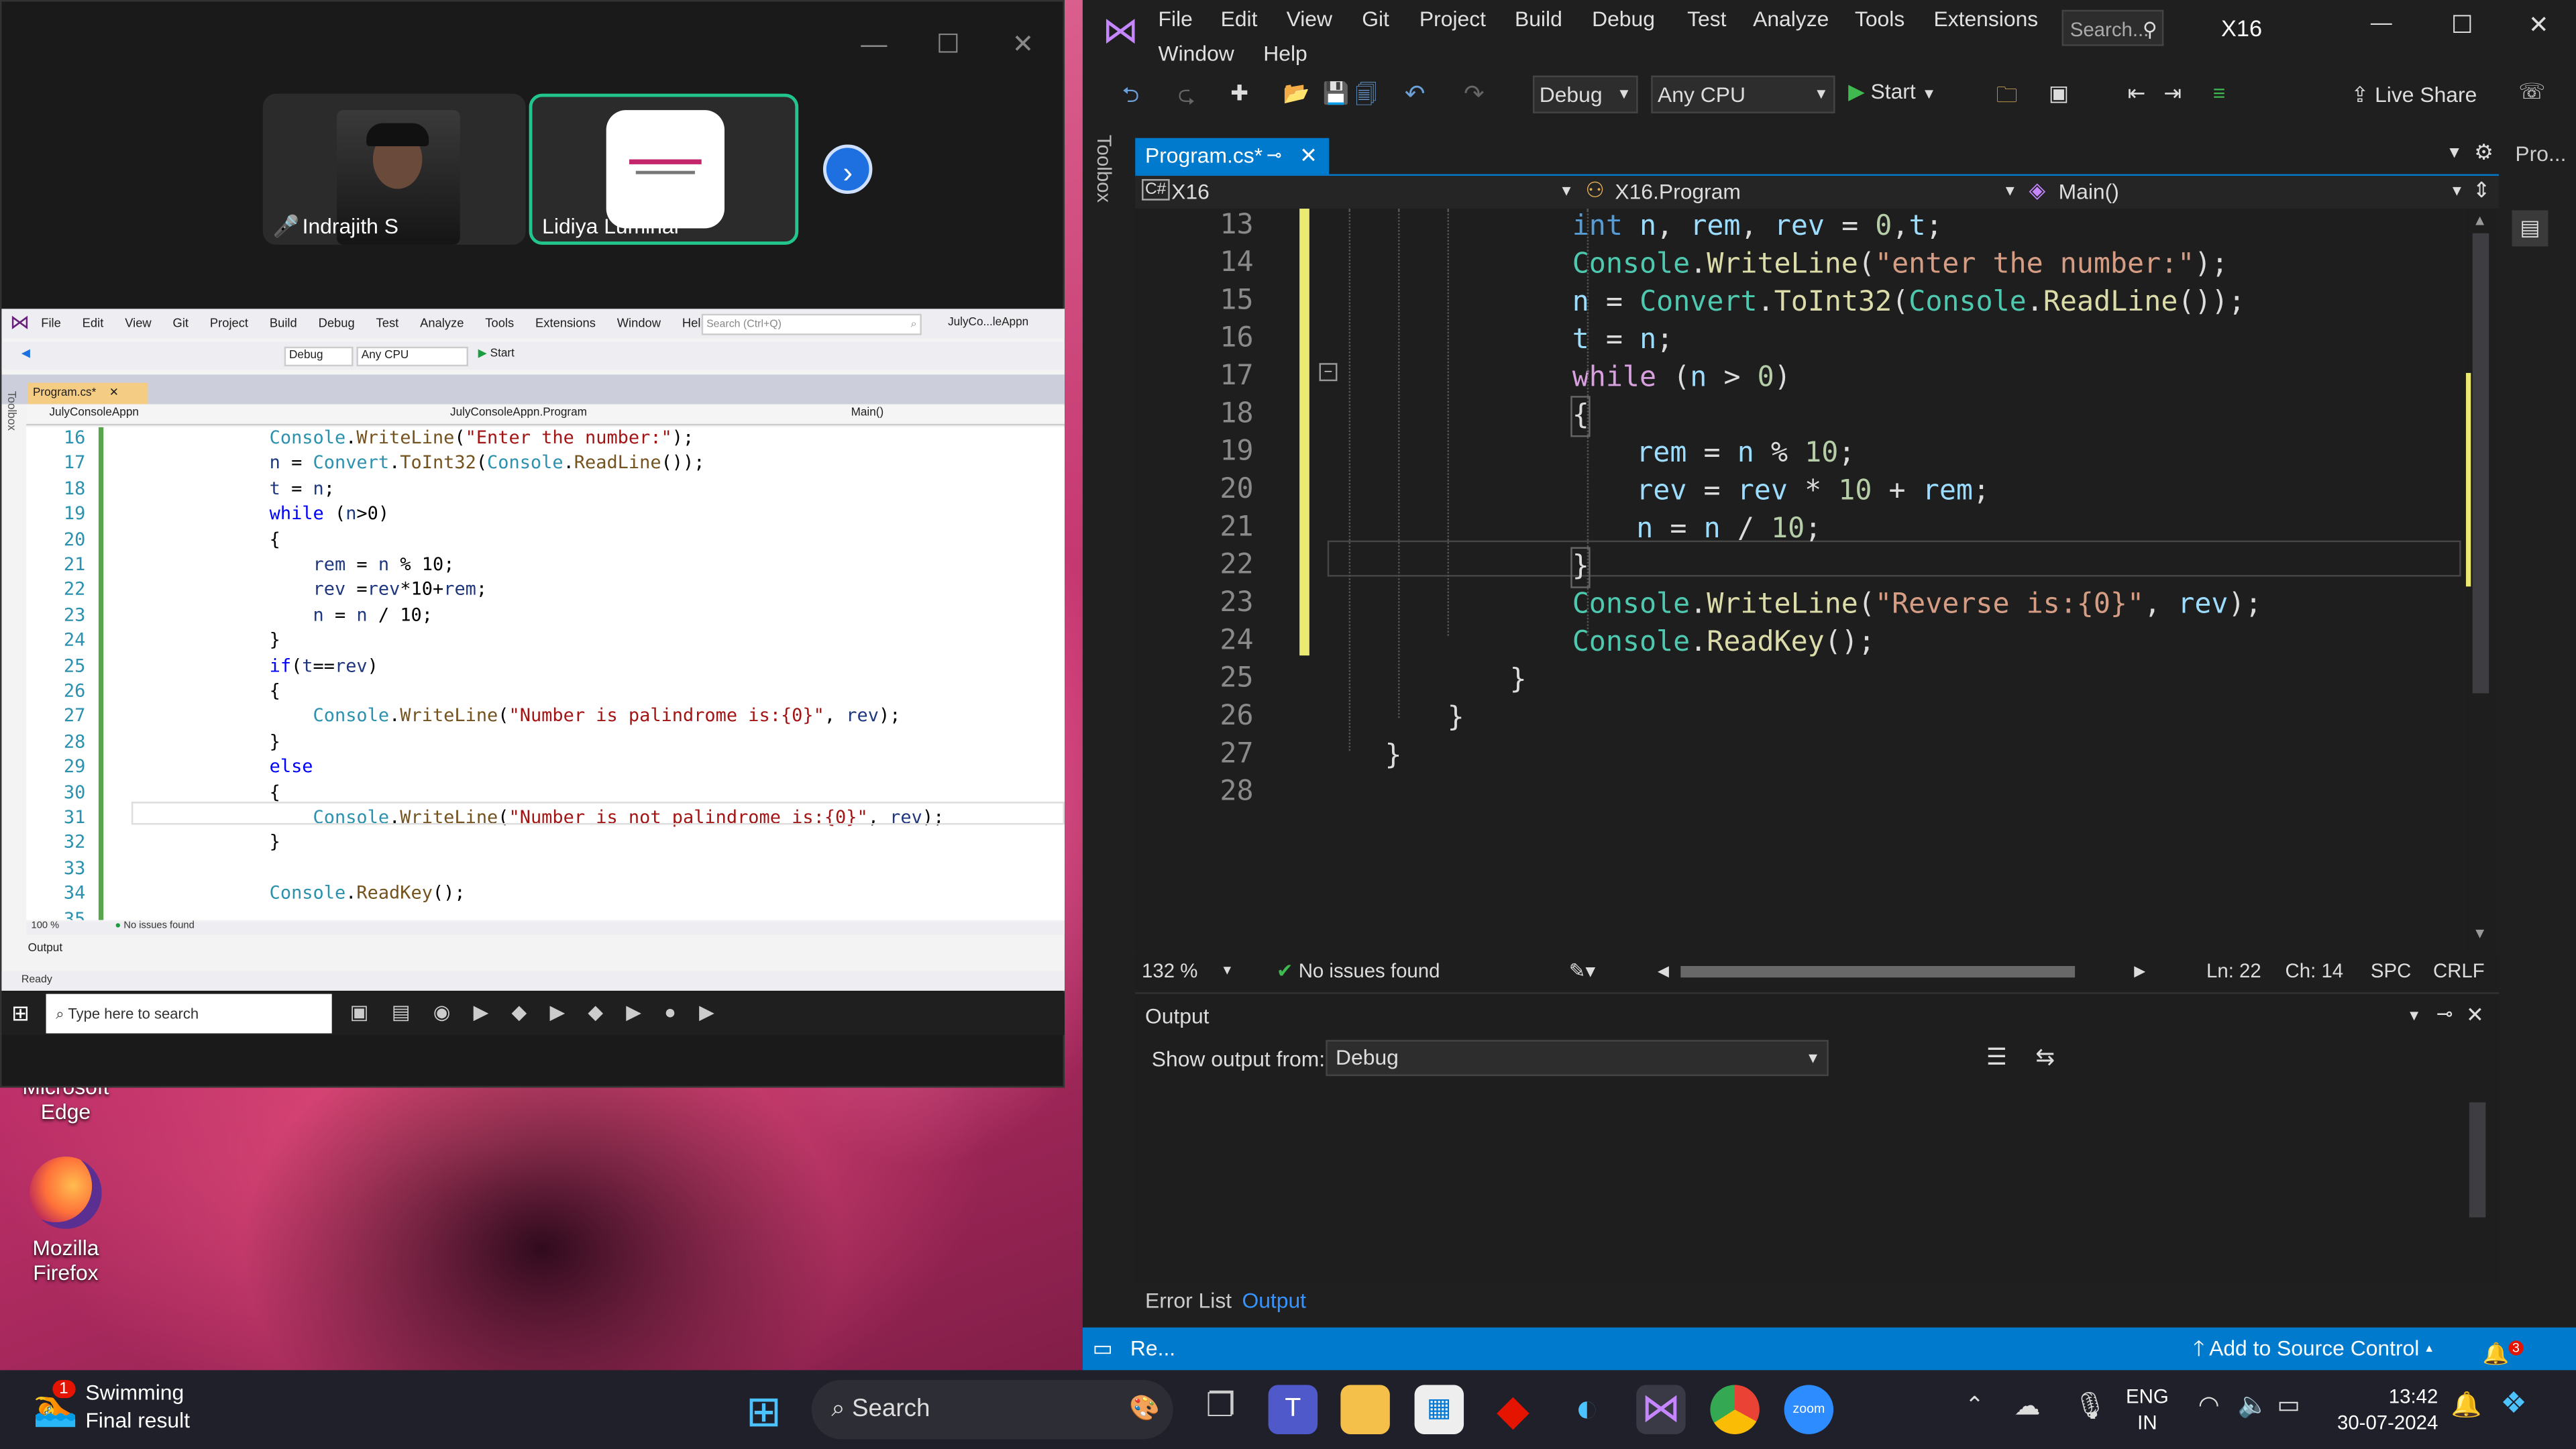 The width and height of the screenshot is (2576, 1449). I want to click on tab-program-cs: Program.cs* ⊸ ✕, so click(1232, 156).